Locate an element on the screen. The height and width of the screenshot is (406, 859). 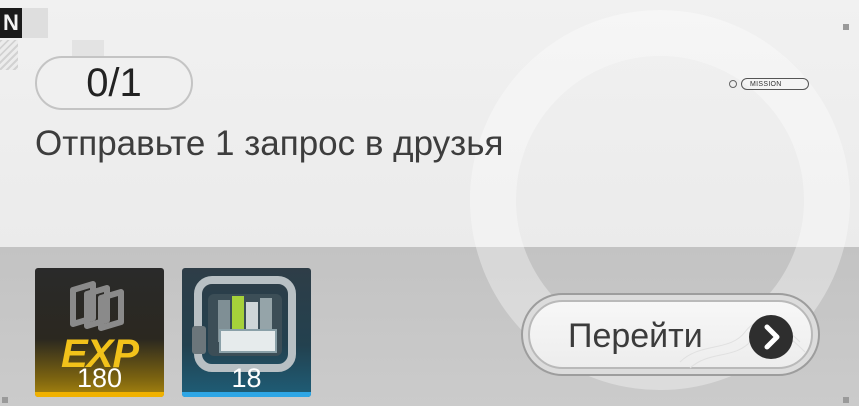
reward-count: 180 is located at coordinates (99, 378).